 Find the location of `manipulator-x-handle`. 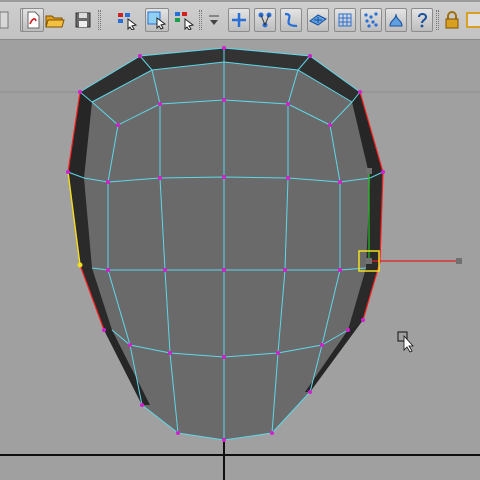

manipulator-x-handle is located at coordinates (459, 261).